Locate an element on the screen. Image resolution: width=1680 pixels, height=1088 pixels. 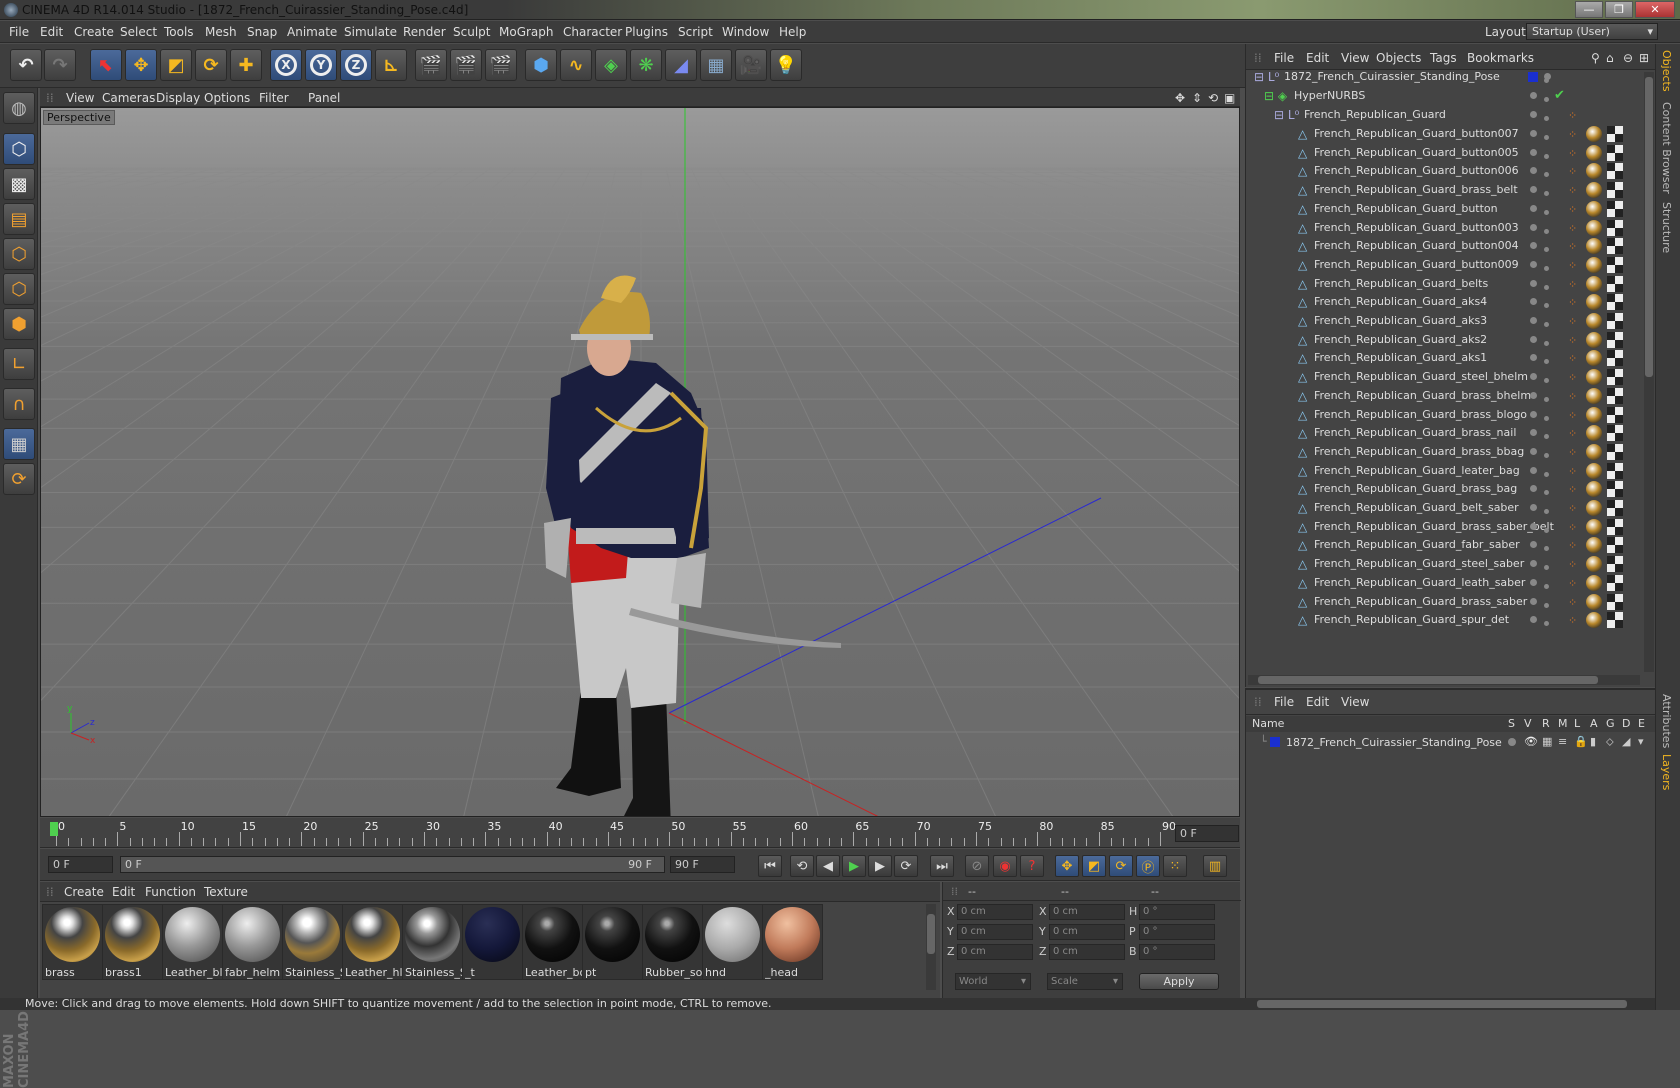
manager-icon: ≡ is located at coordinates (1562, 741).